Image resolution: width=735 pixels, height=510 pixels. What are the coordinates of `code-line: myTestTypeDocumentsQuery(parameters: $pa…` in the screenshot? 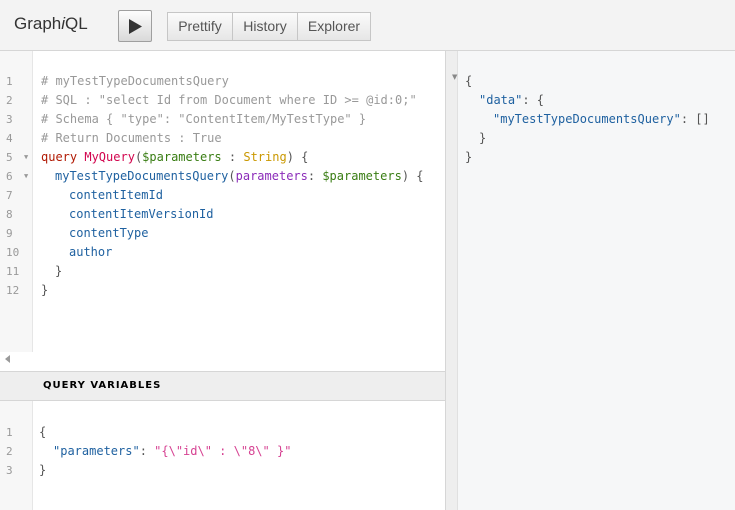 It's located at (239, 176).